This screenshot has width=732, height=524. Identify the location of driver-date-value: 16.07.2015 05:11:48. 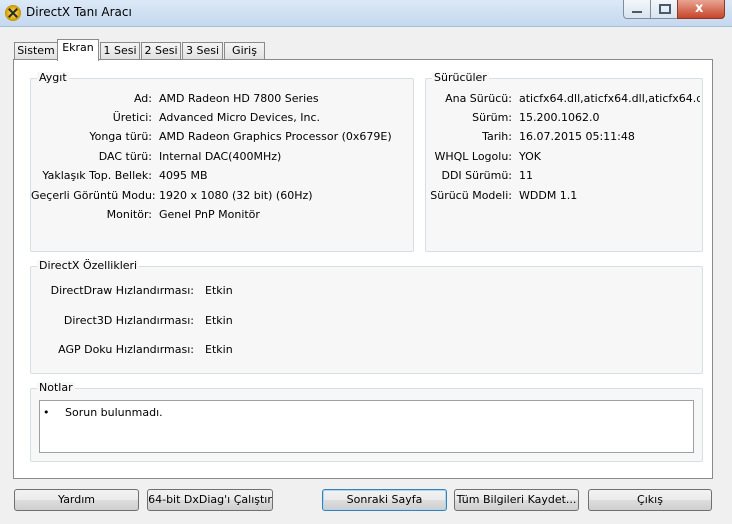
(577, 136).